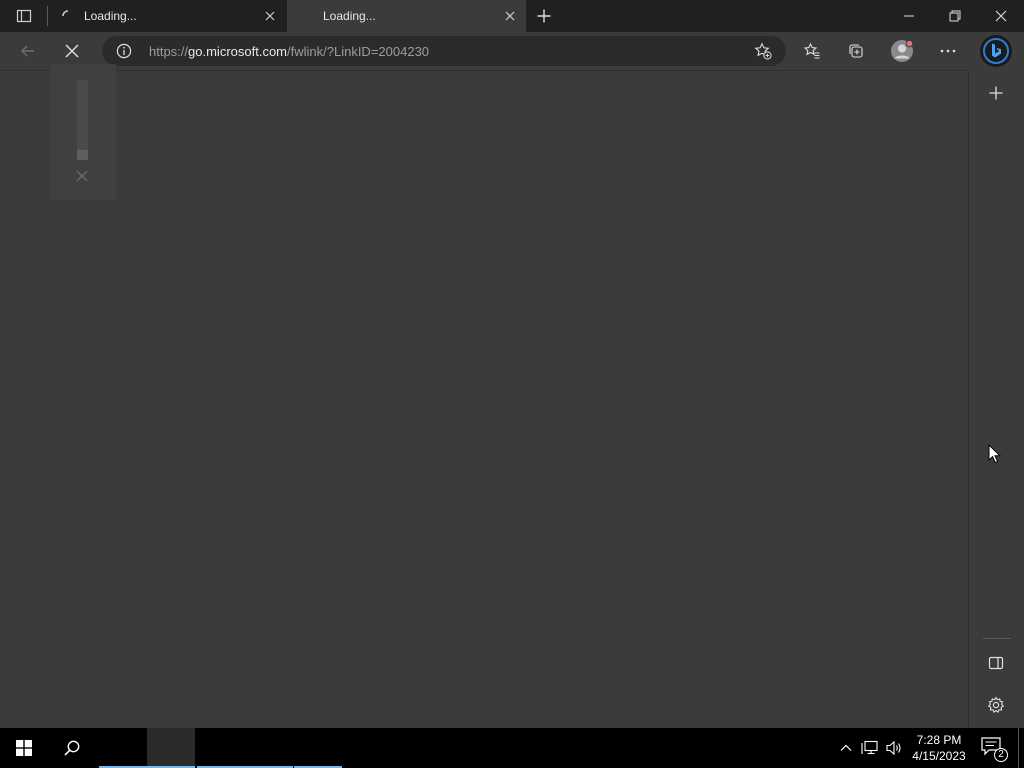  I want to click on more-button, so click(948, 51).